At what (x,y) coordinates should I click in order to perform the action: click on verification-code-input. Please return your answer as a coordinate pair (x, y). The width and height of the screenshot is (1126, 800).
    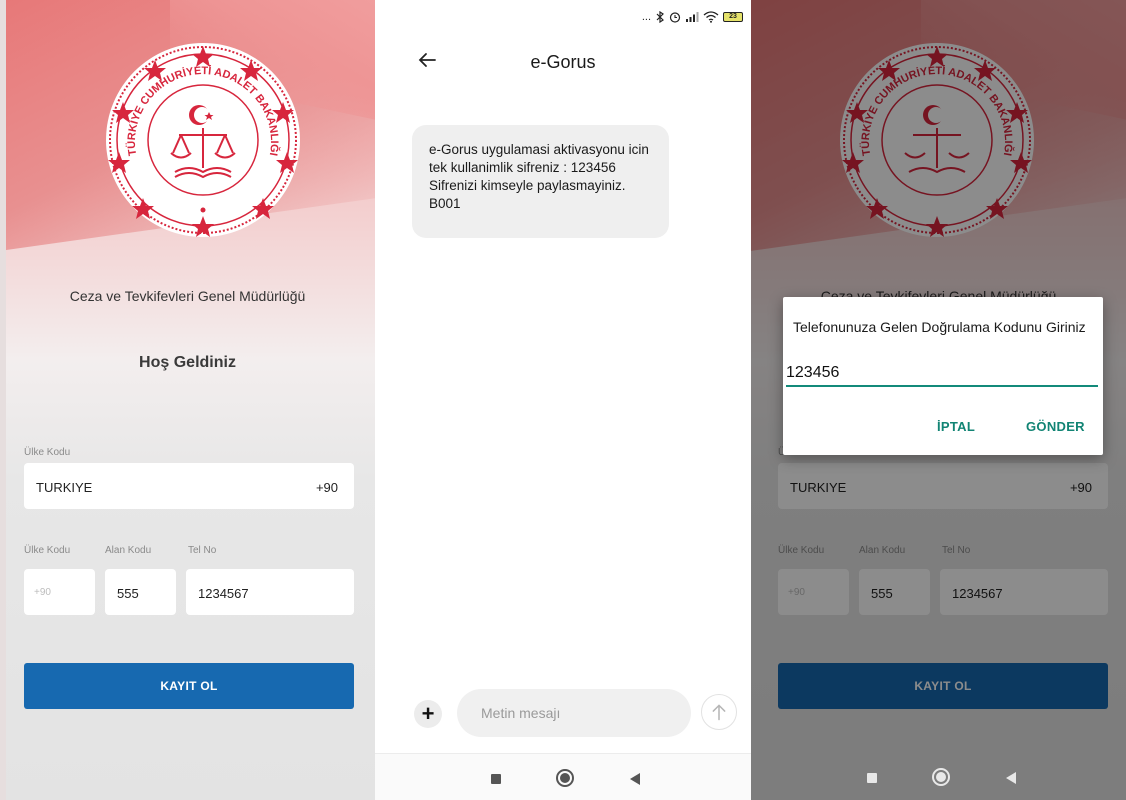
    Looking at the image, I should click on (942, 374).